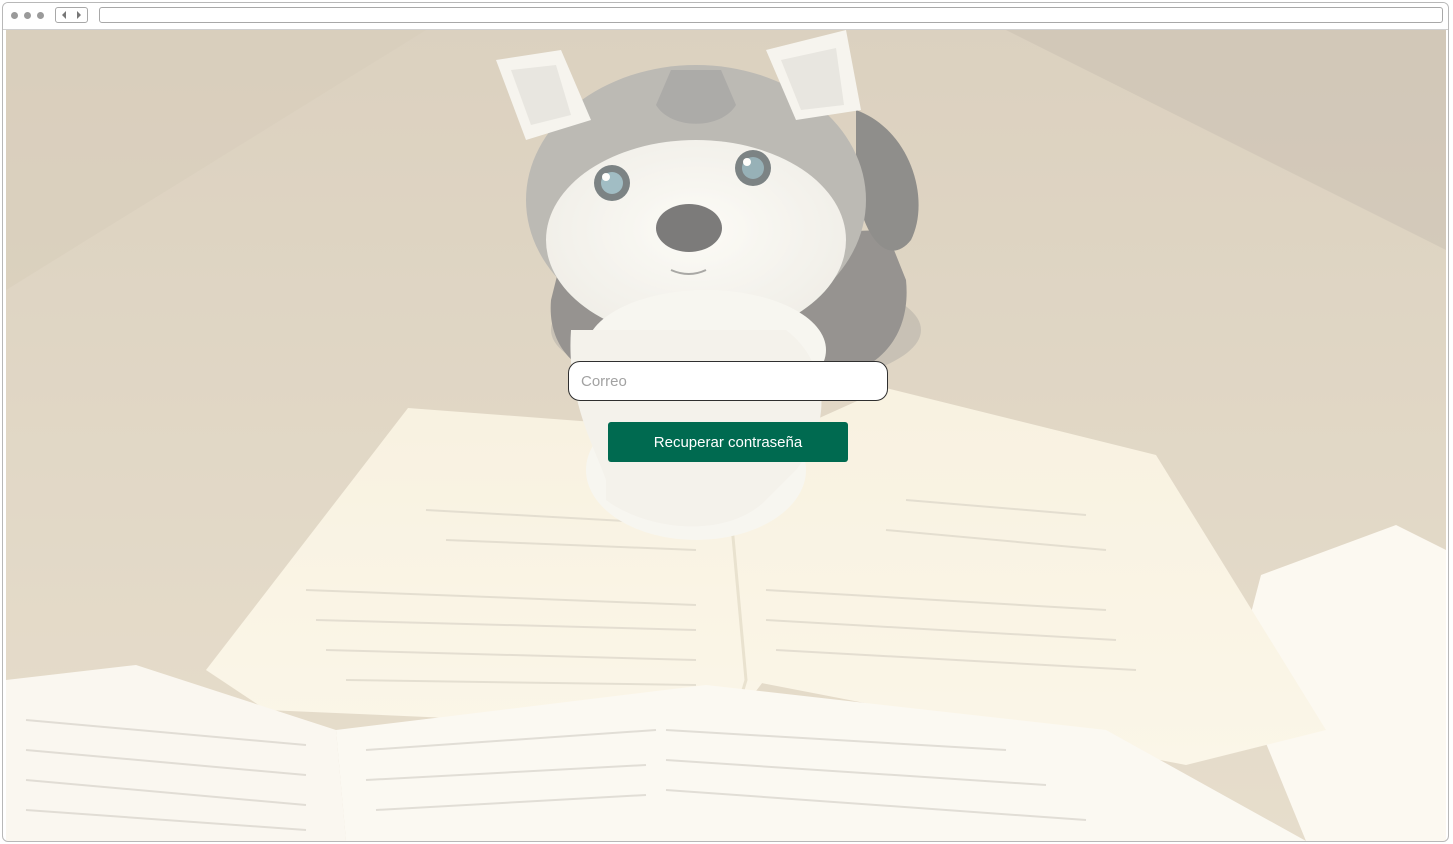 Image resolution: width=1453 pixels, height=844 pixels. I want to click on email-field, so click(728, 381).